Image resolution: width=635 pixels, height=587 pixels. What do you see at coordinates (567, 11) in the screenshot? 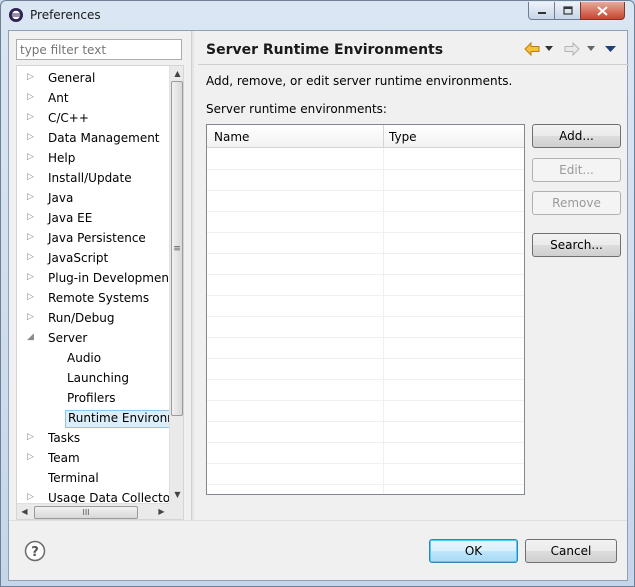
I see `maximize-button` at bounding box center [567, 11].